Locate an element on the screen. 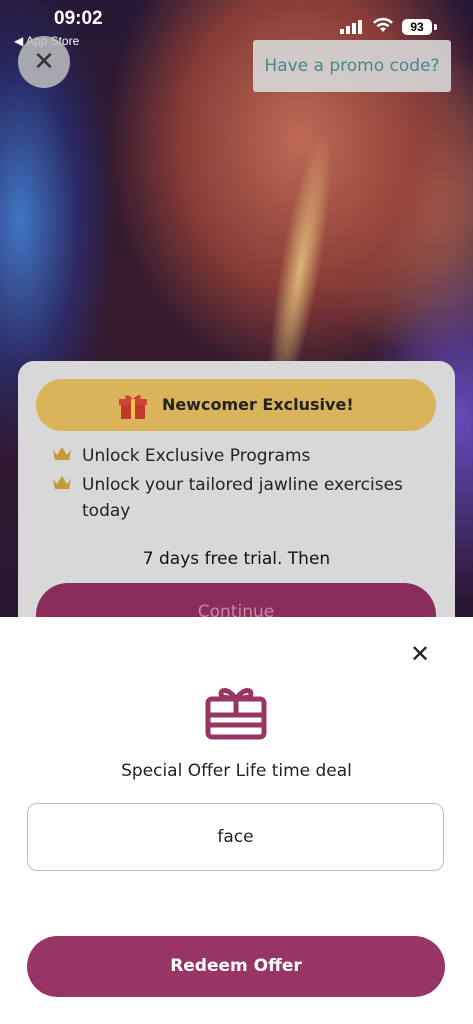  promo-code-button: Have a promo code? is located at coordinates (352, 66).